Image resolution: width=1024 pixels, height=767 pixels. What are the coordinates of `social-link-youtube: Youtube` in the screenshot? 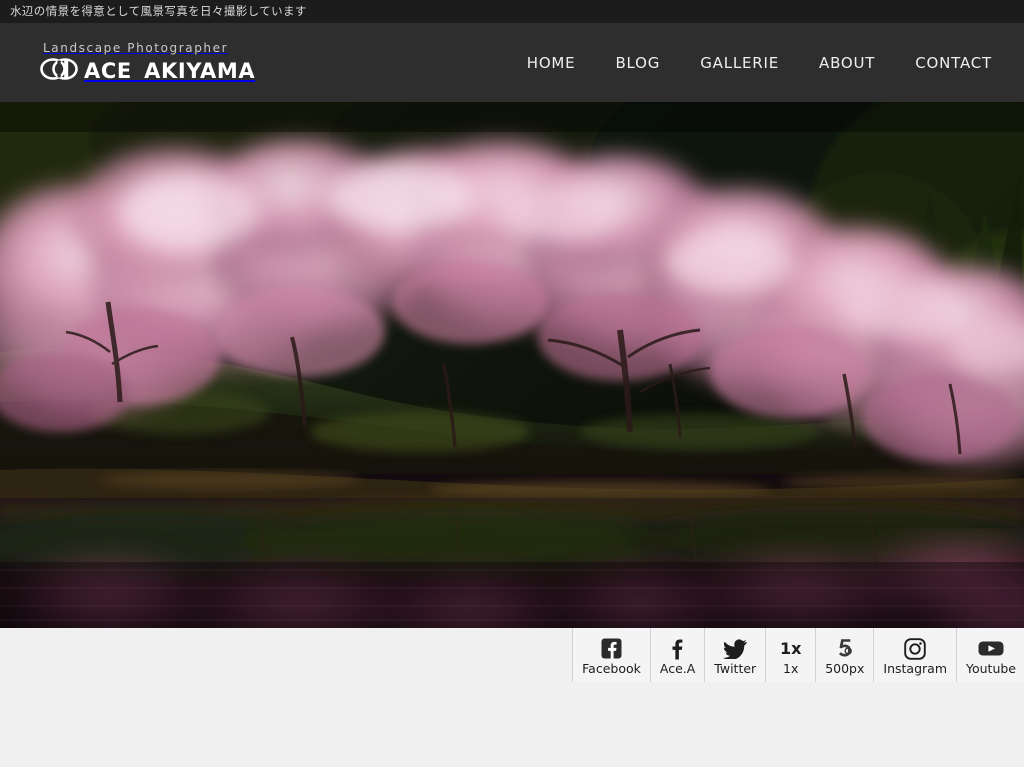 It's located at (990, 655).